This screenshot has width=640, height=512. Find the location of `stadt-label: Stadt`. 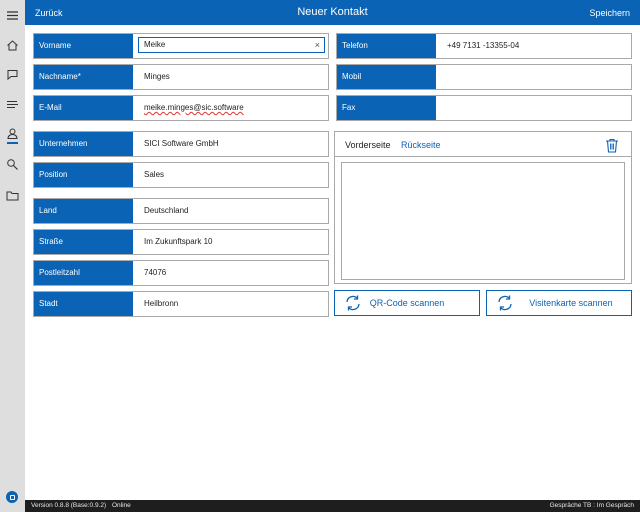

stadt-label: Stadt is located at coordinates (83, 304).